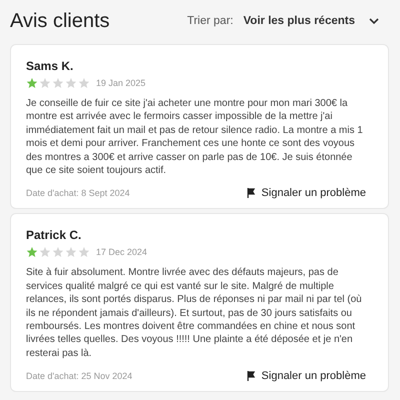  What do you see at coordinates (60, 21) in the screenshot?
I see `page-title: Avis clients` at bounding box center [60, 21].